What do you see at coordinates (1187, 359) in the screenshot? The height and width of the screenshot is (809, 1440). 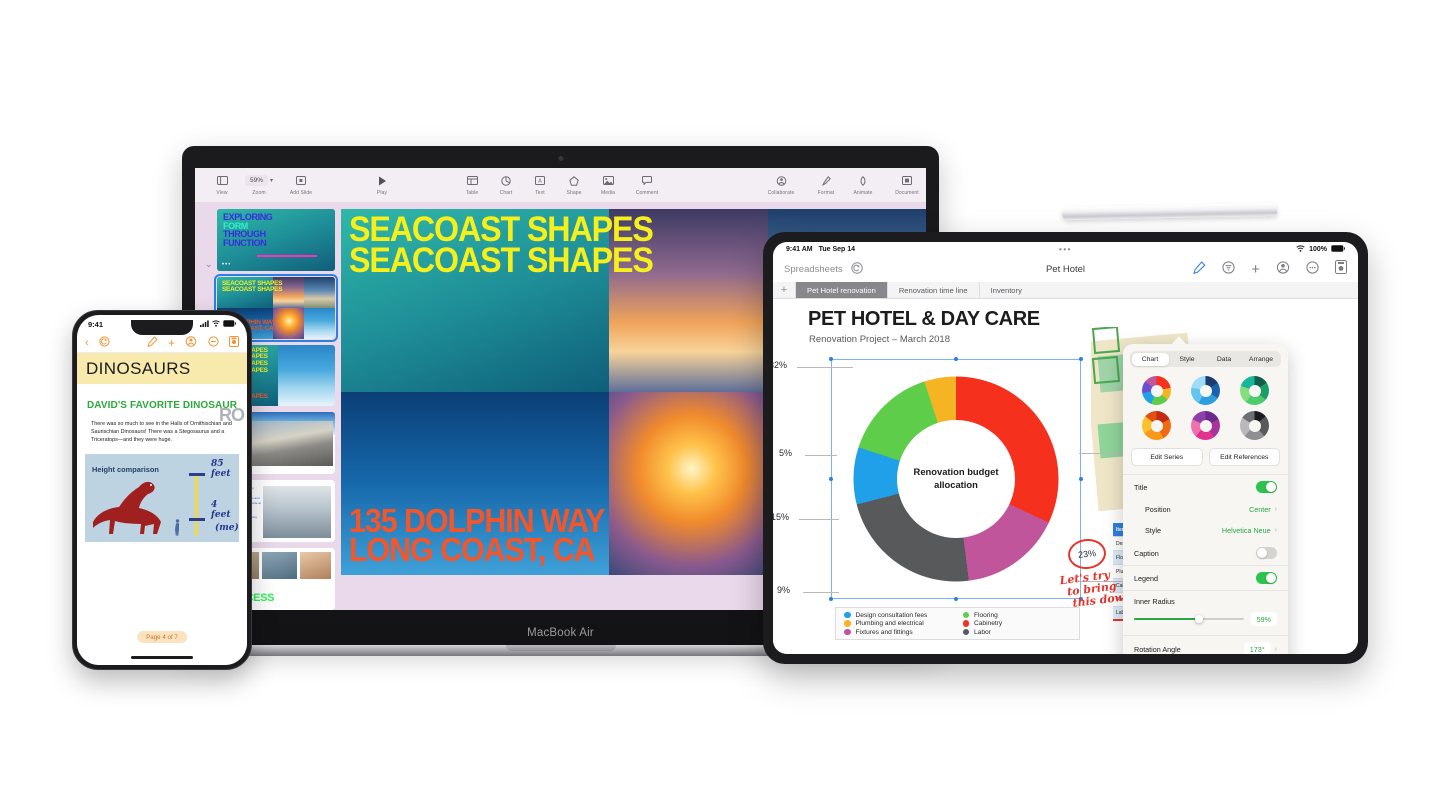 I see `inspector-tab-style: Style` at bounding box center [1187, 359].